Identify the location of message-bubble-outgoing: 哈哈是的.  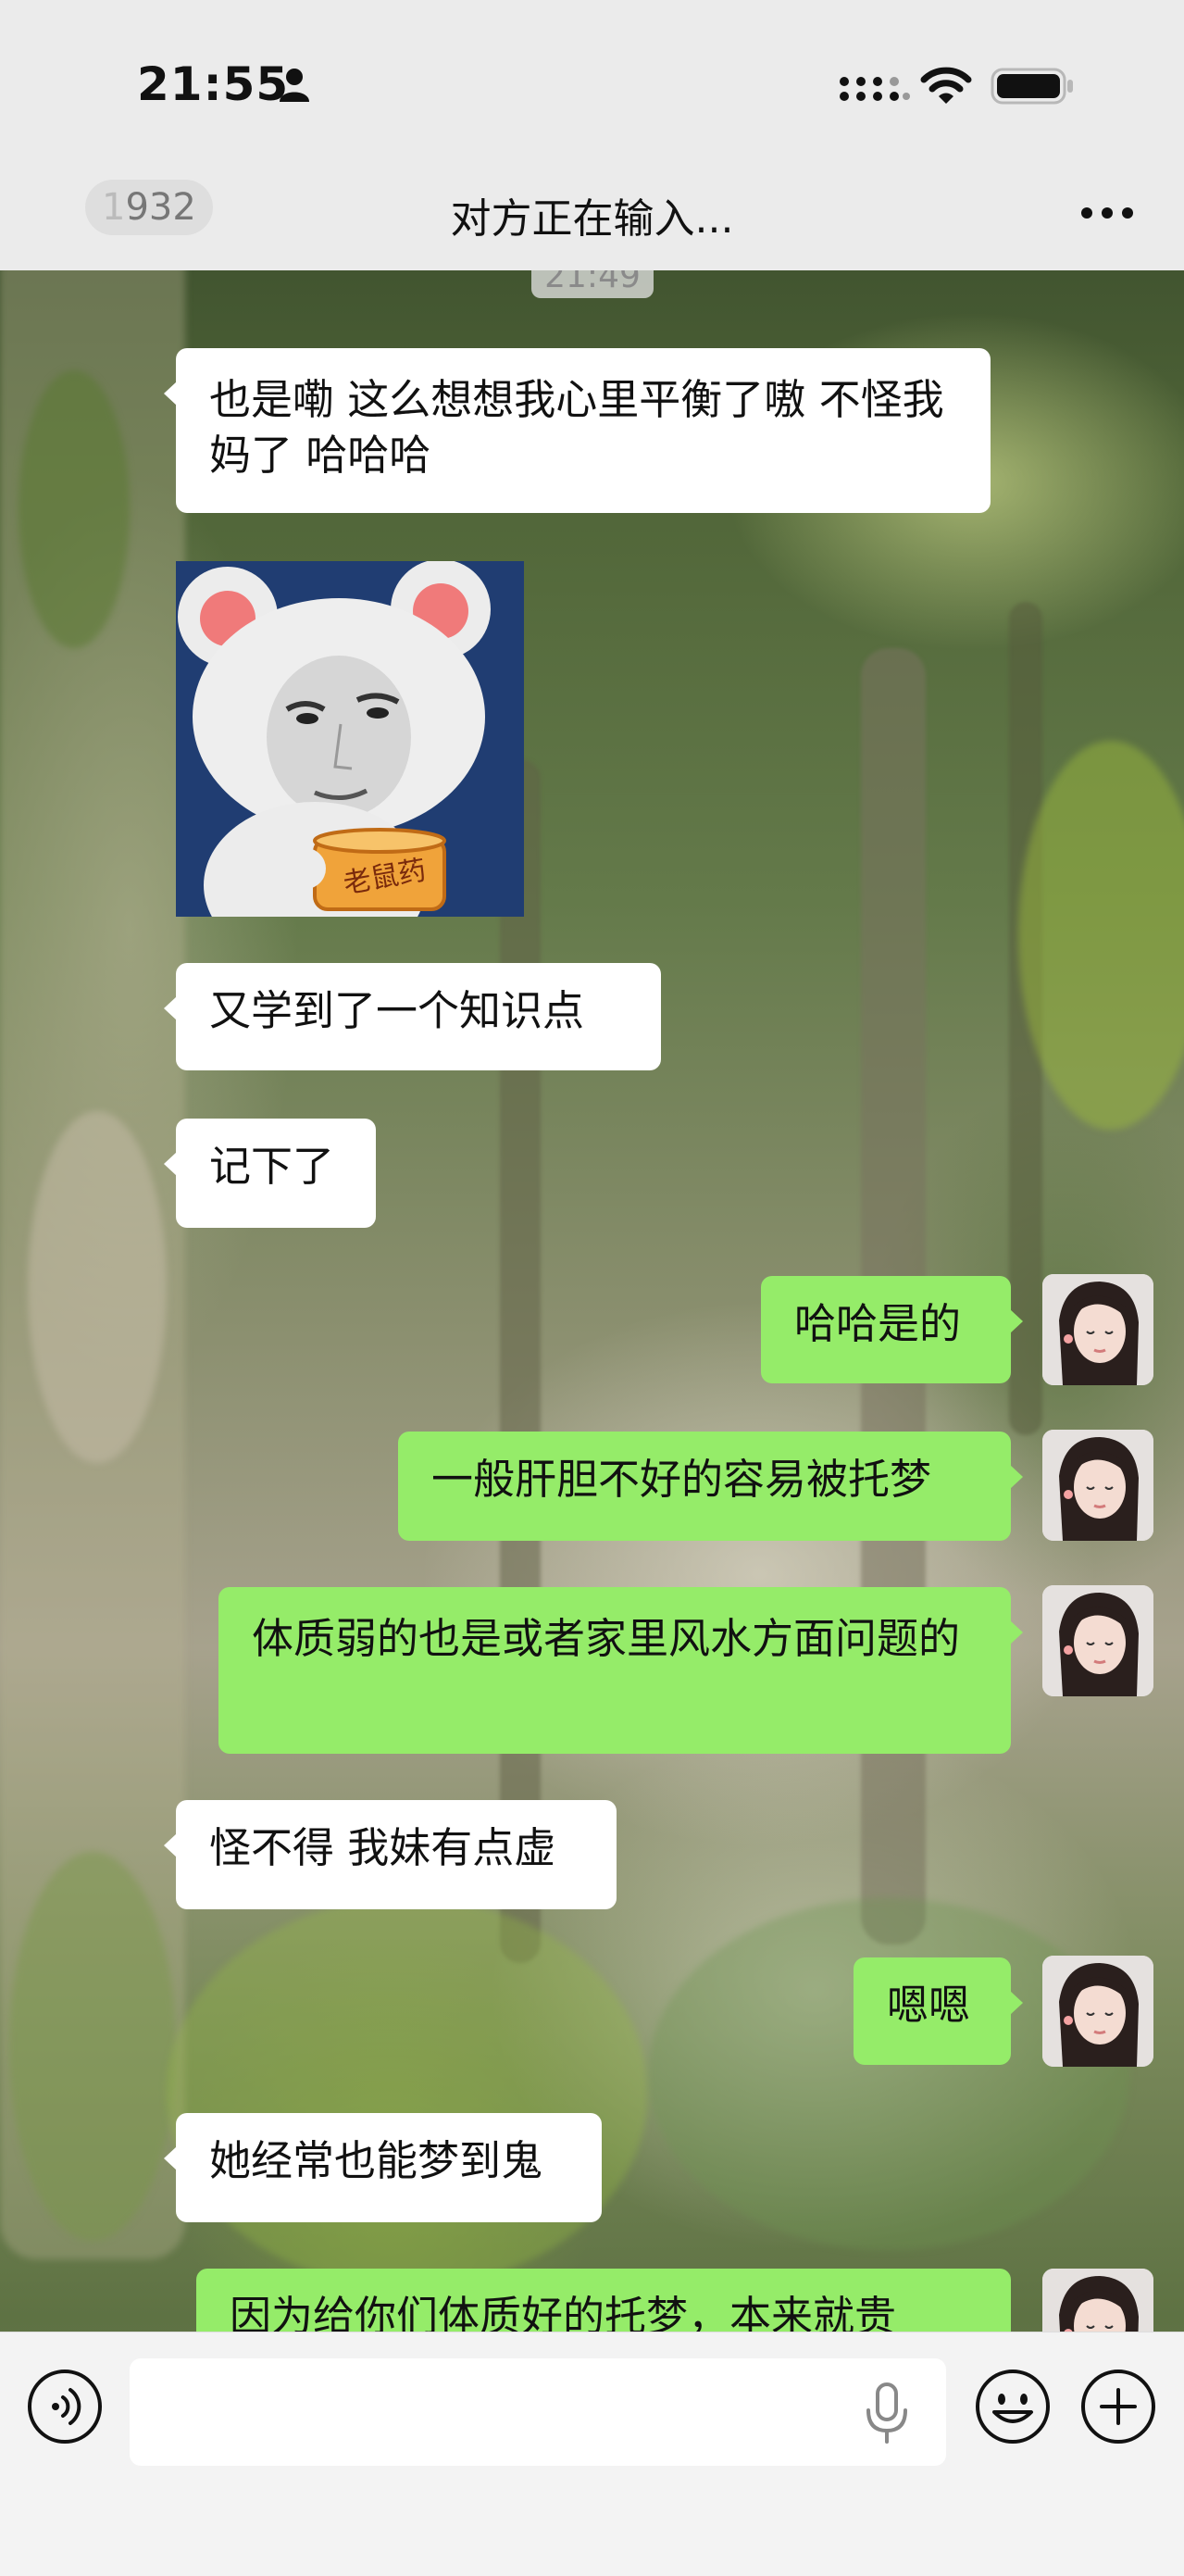
(892, 1329).